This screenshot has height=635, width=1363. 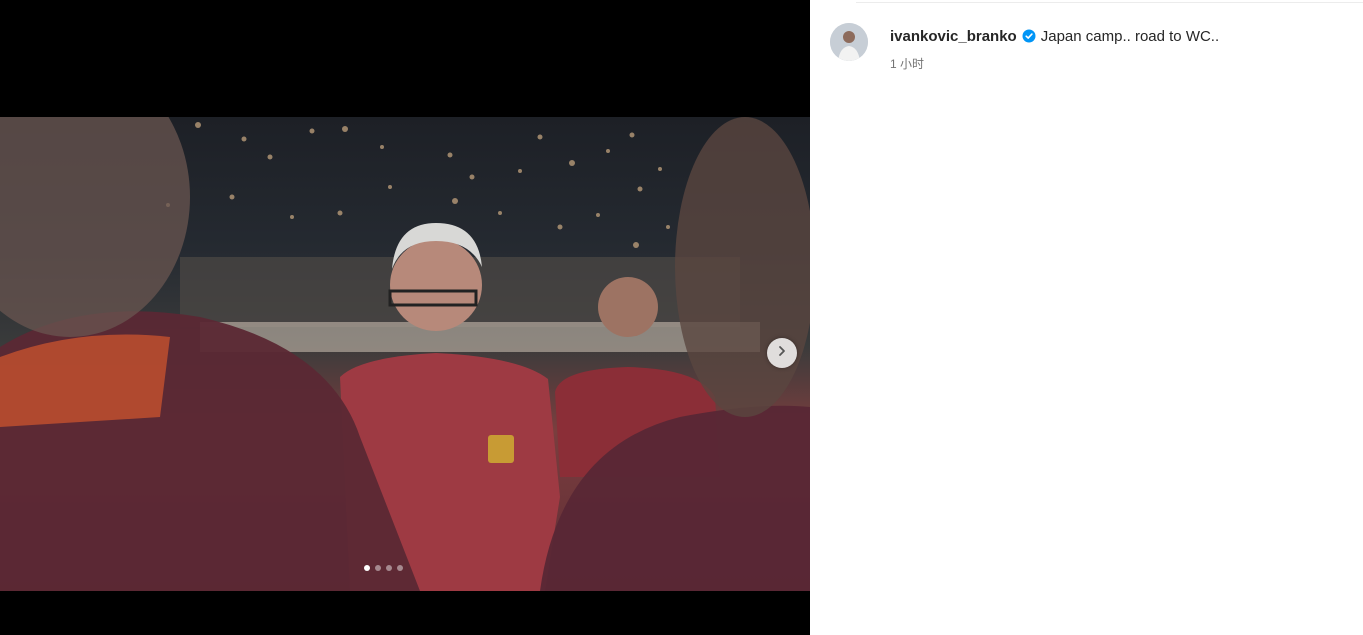 What do you see at coordinates (1029, 36) in the screenshot?
I see `verified-badge-icon` at bounding box center [1029, 36].